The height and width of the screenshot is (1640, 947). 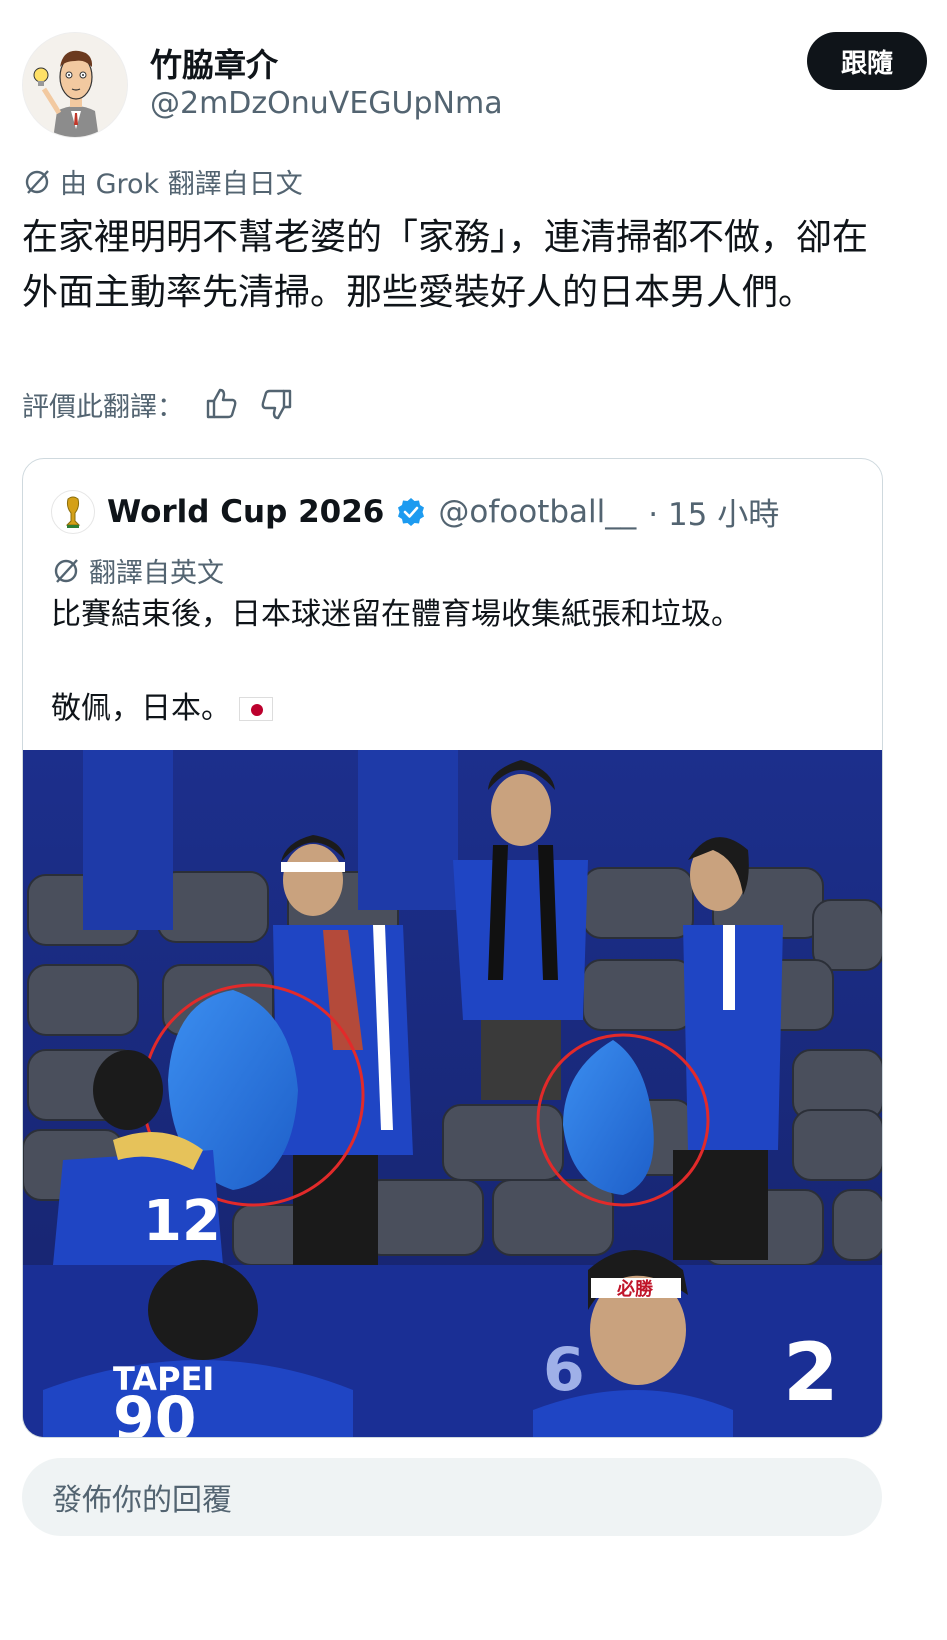 What do you see at coordinates (396, 614) in the screenshot?
I see `quote-text-line1: 比賽結束後，日本球迷留在體育場收集紙張和垃圾。` at bounding box center [396, 614].